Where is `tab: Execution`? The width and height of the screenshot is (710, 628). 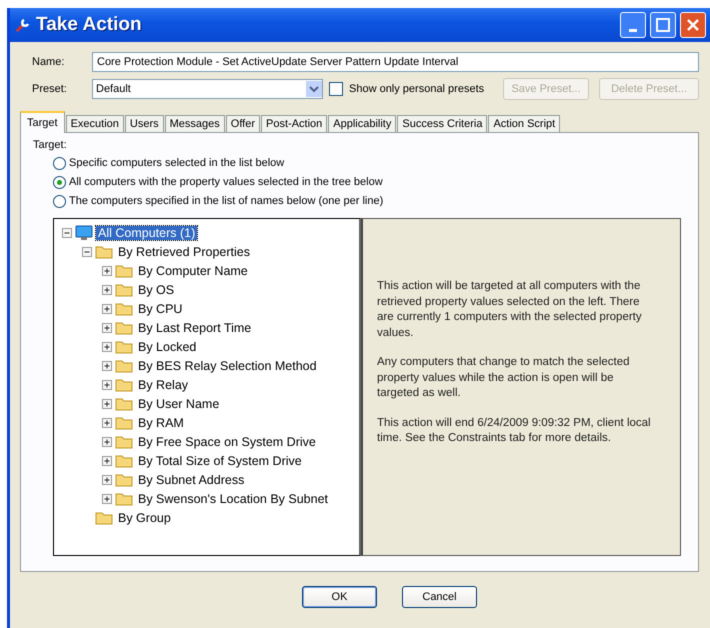
tab: Execution is located at coordinates (95, 124).